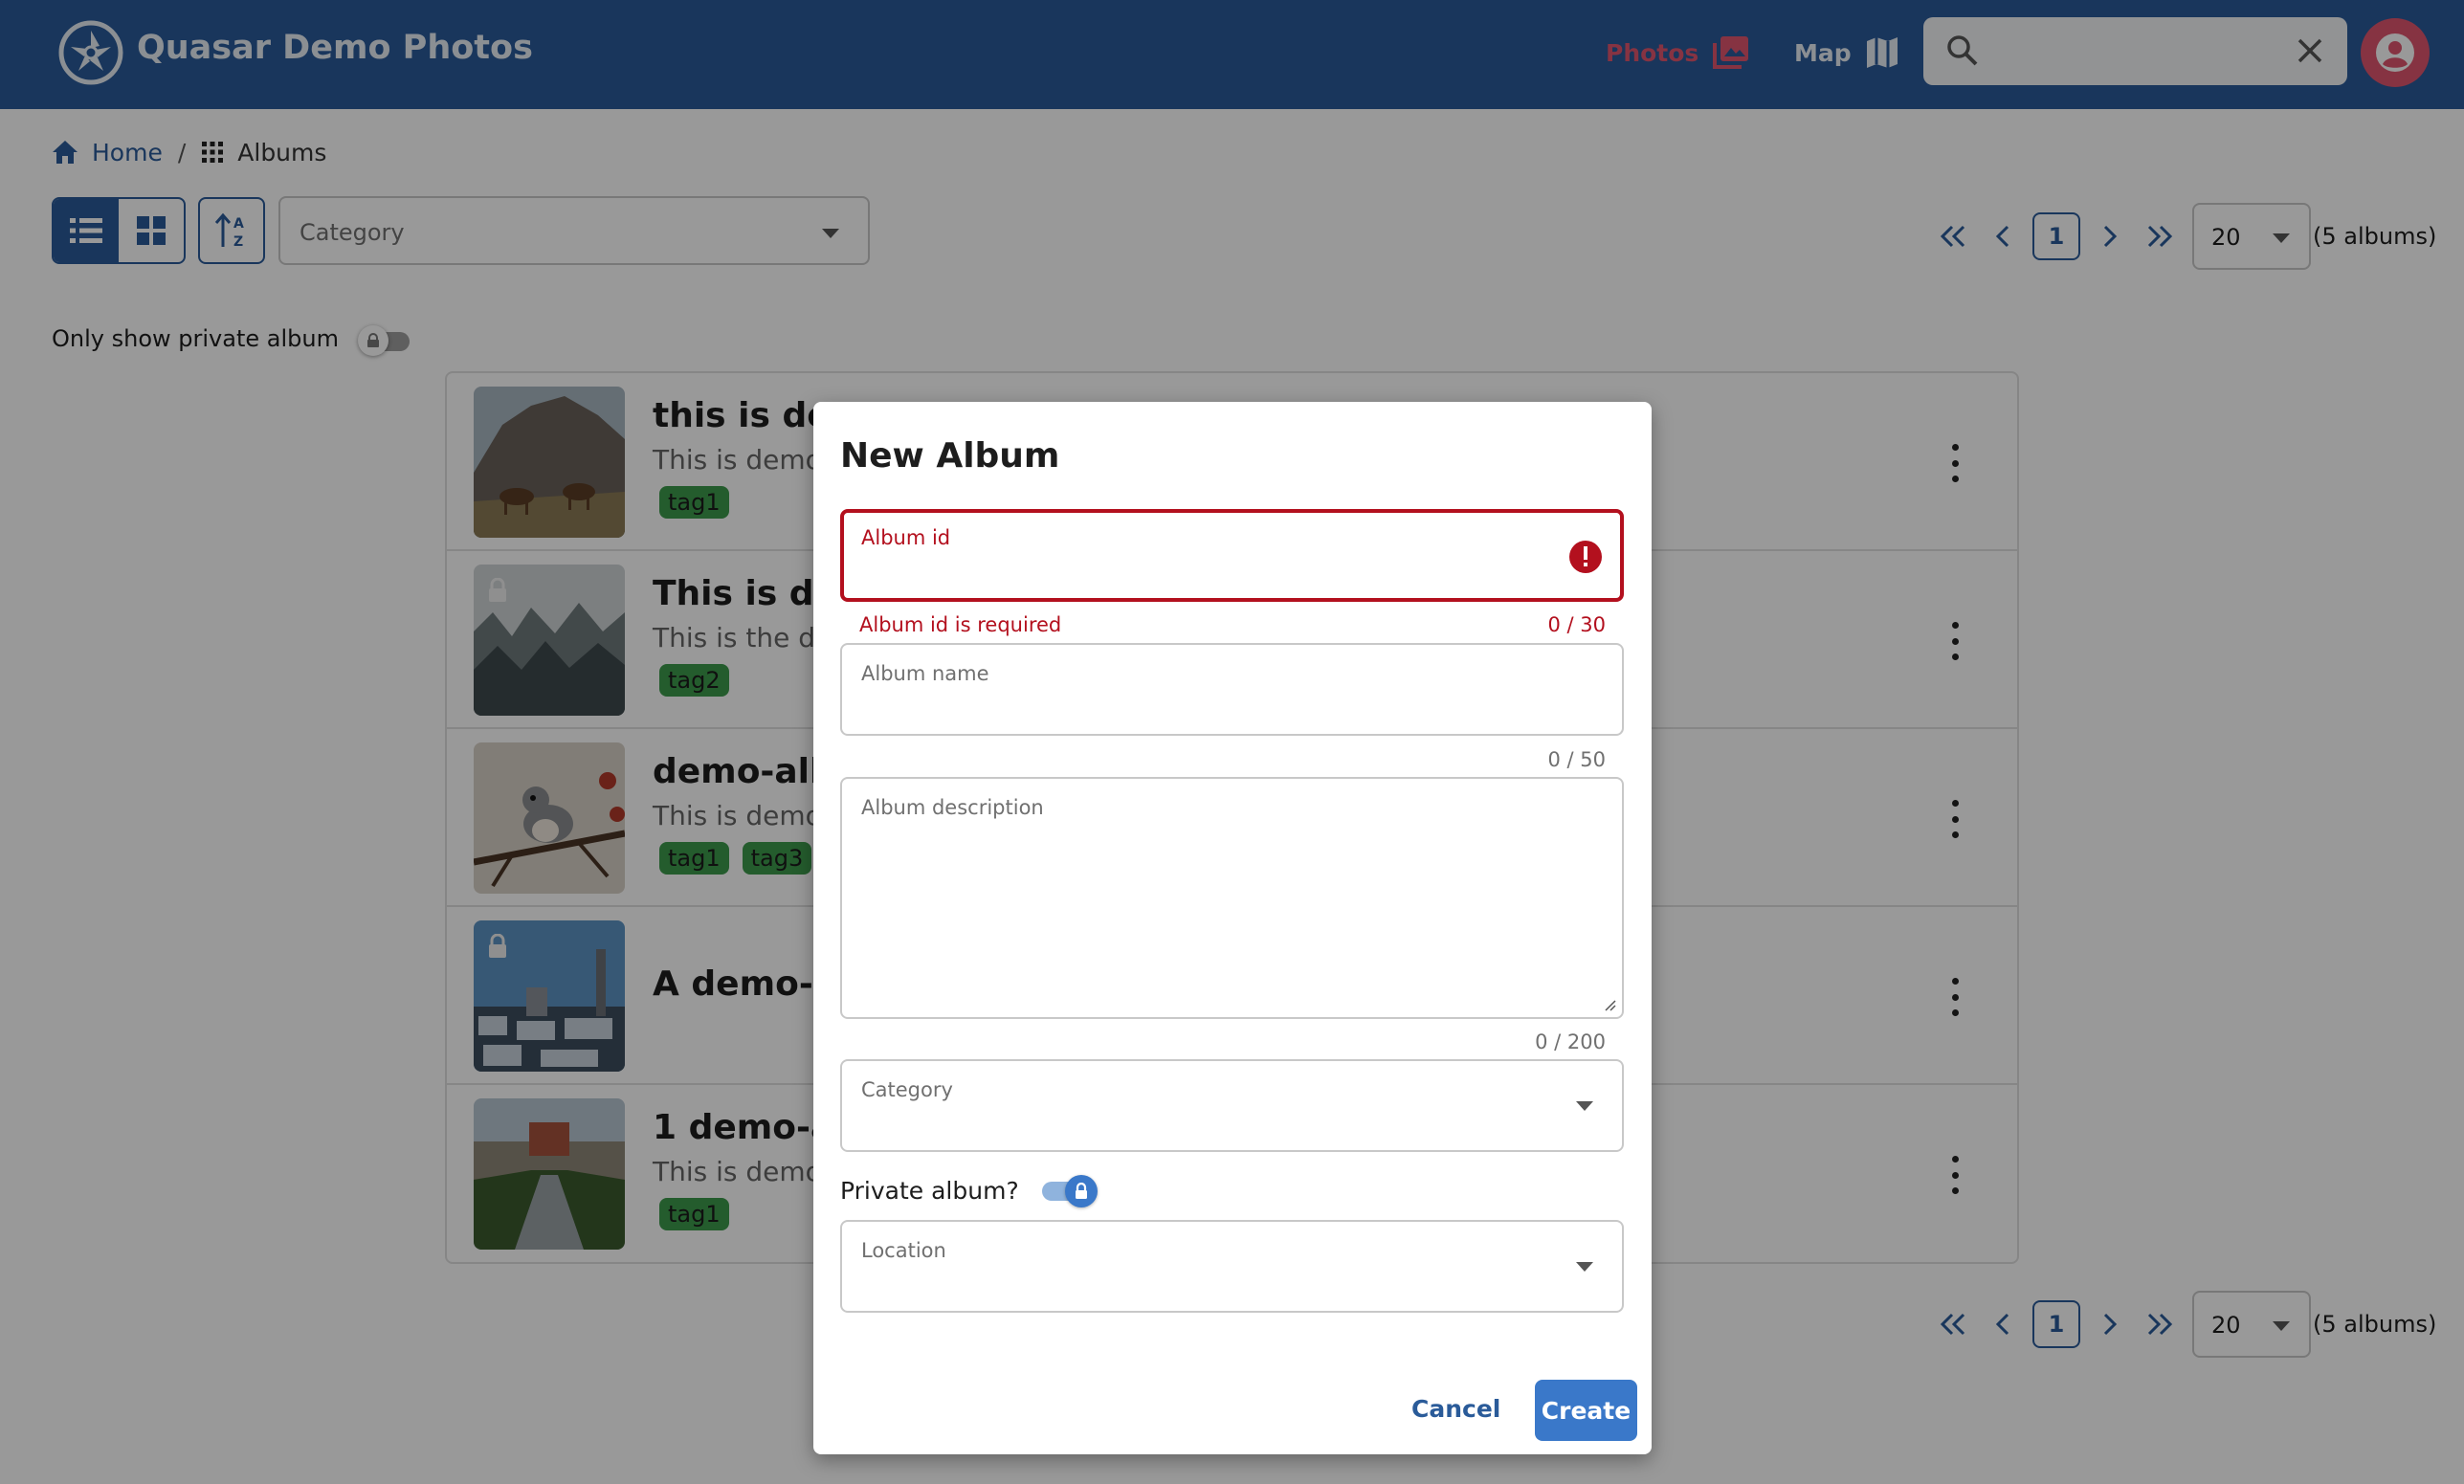 The image size is (2464, 1484). What do you see at coordinates (960, 624) in the screenshot?
I see `album-id-error: Album id is required` at bounding box center [960, 624].